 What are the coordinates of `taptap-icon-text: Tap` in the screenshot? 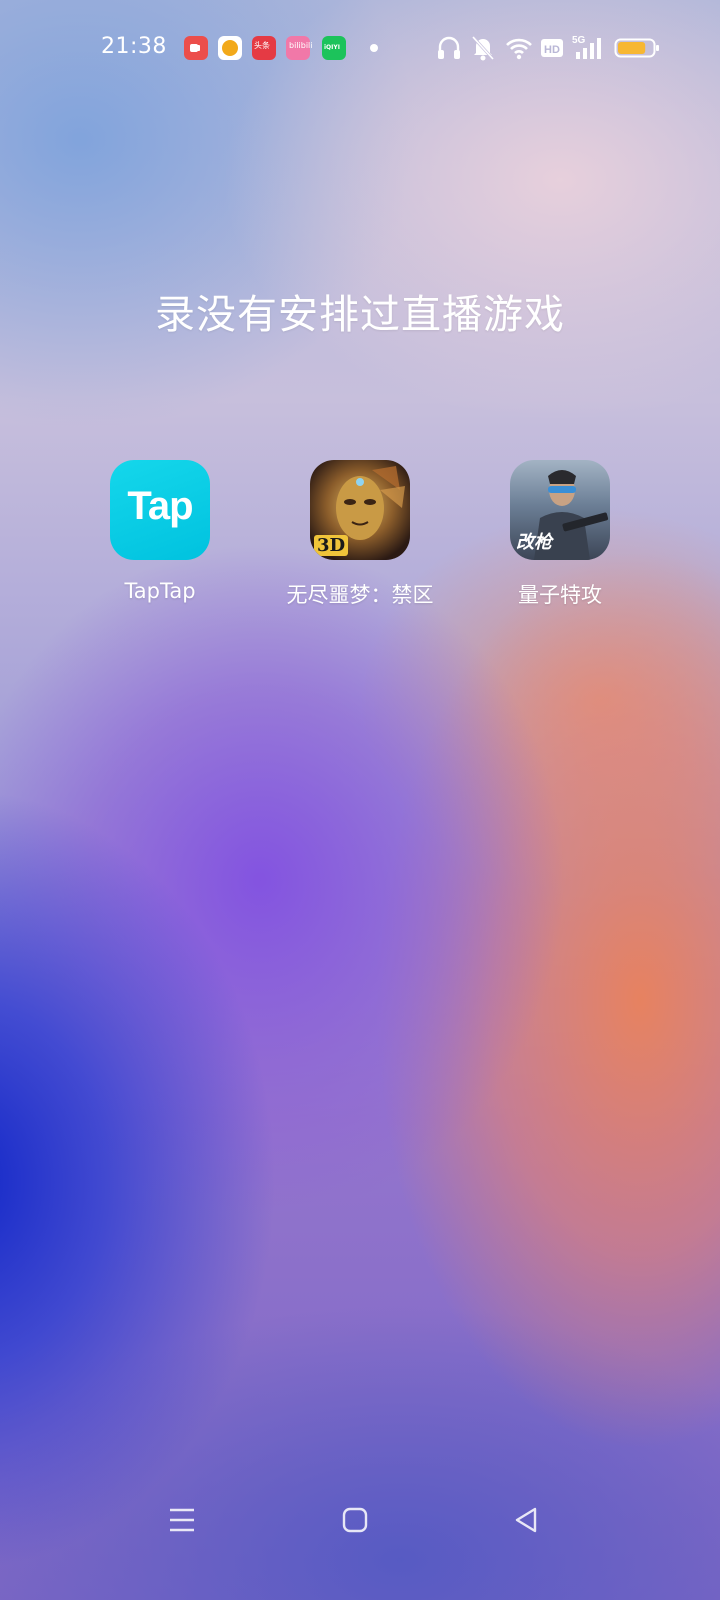 It's located at (160, 506).